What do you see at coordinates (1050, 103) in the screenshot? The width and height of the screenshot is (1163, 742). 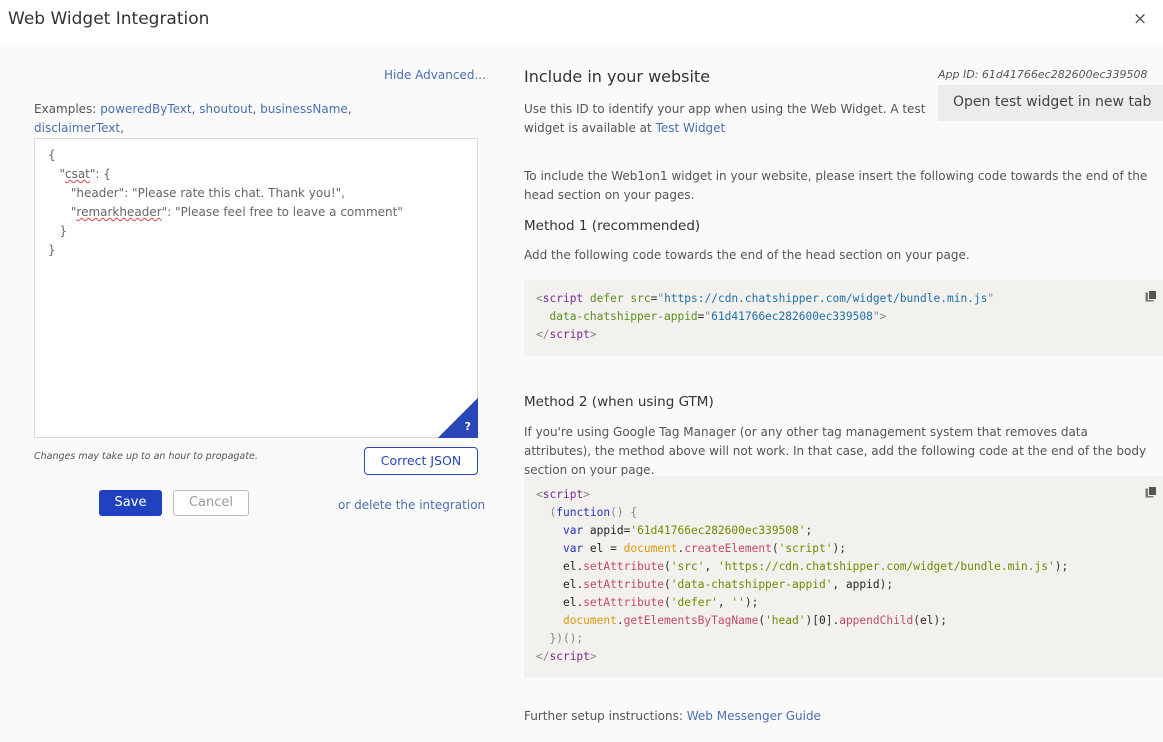 I see `open-test-widget-button: Open test widget in new tab` at bounding box center [1050, 103].